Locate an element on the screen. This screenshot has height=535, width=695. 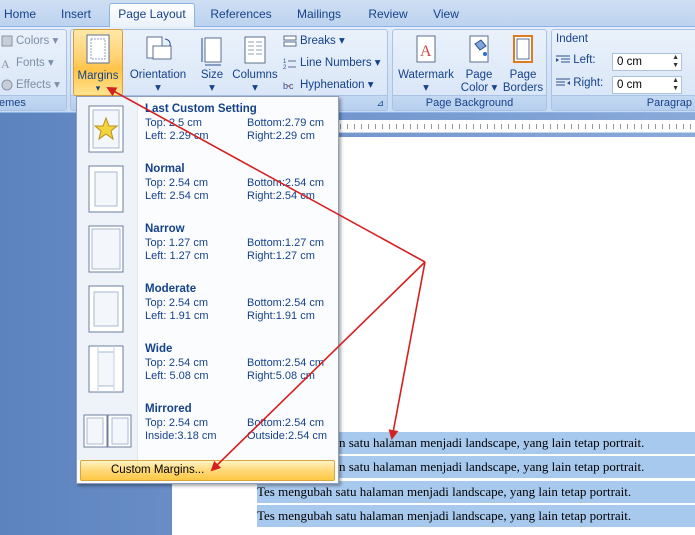
indent-left-label: Left: is located at coordinates (584, 60).